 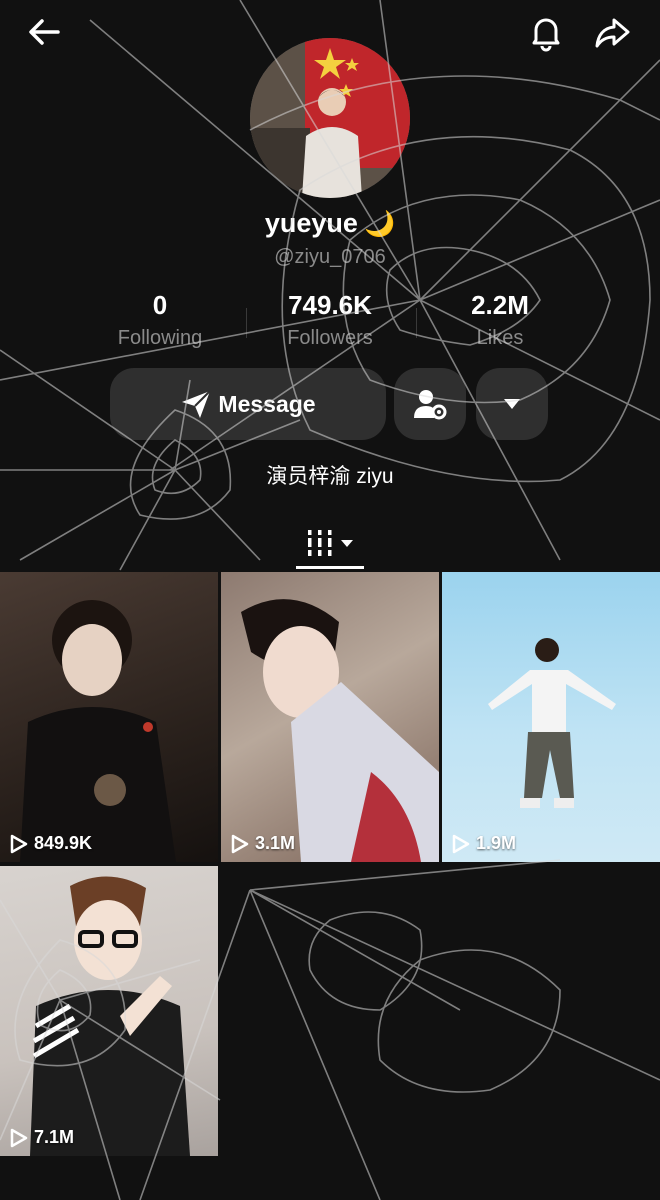 I want to click on person-settings-icon, so click(x=430, y=405).